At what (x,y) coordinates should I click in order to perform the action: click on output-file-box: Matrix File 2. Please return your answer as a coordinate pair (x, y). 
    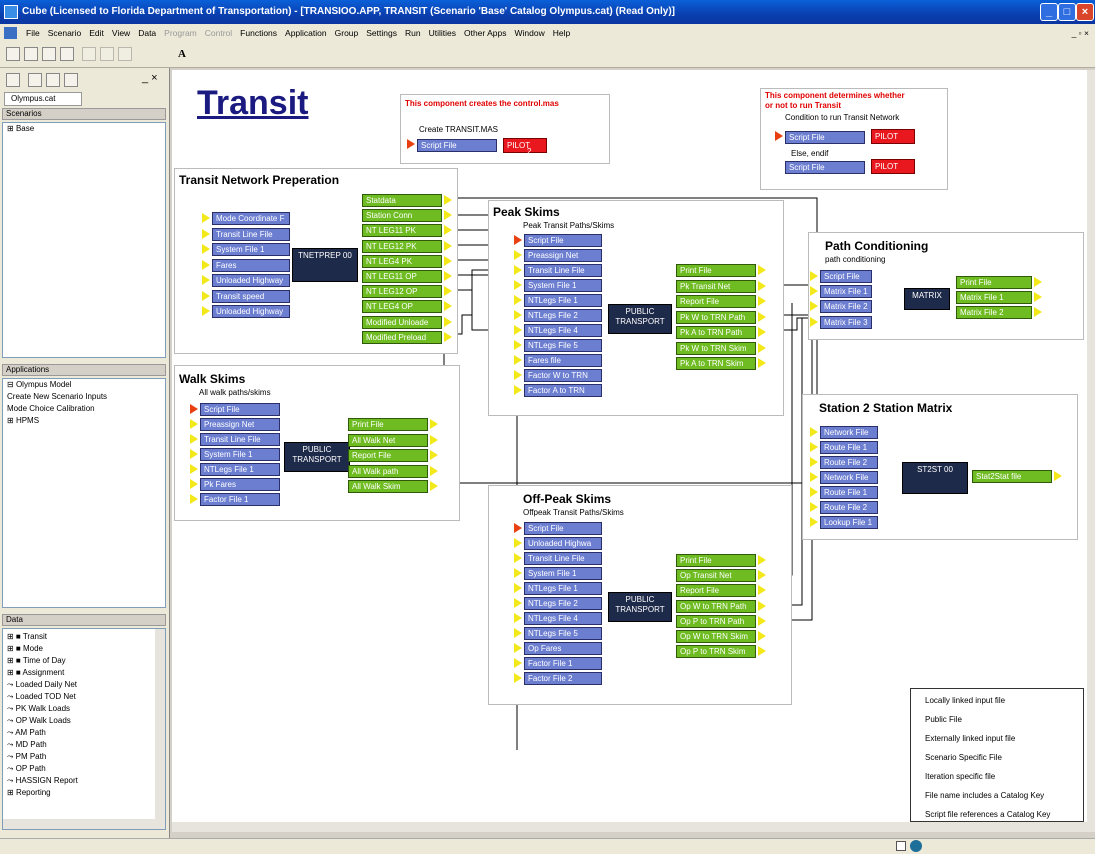
    Looking at the image, I should click on (994, 312).